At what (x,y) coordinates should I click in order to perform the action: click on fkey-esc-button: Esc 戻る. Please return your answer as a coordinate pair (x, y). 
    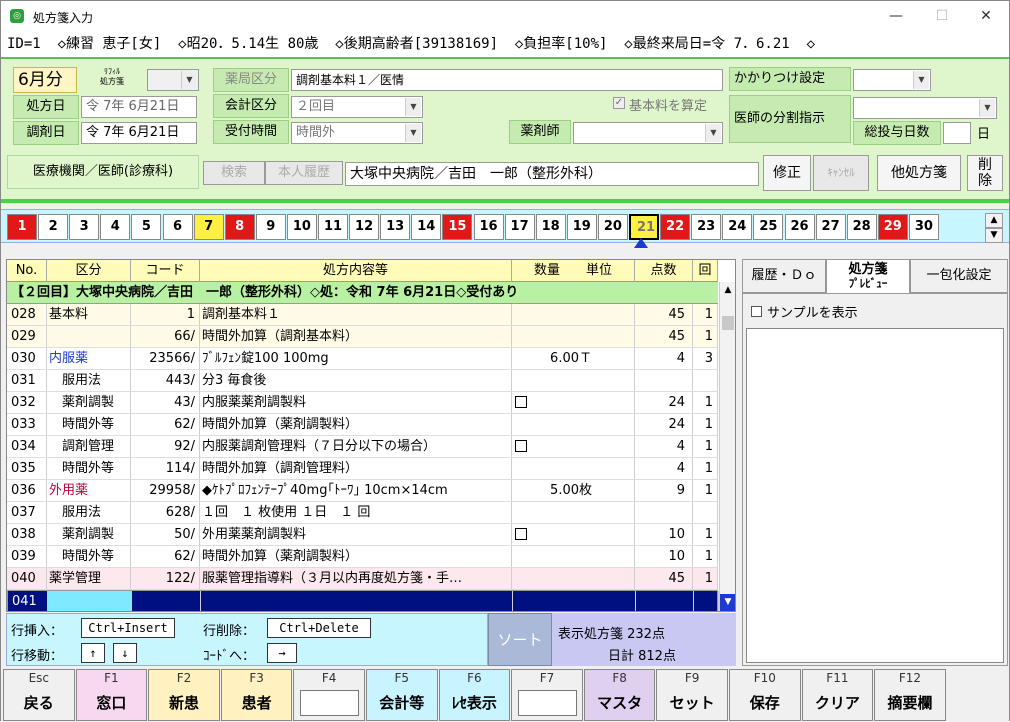
    Looking at the image, I should click on (39, 695).